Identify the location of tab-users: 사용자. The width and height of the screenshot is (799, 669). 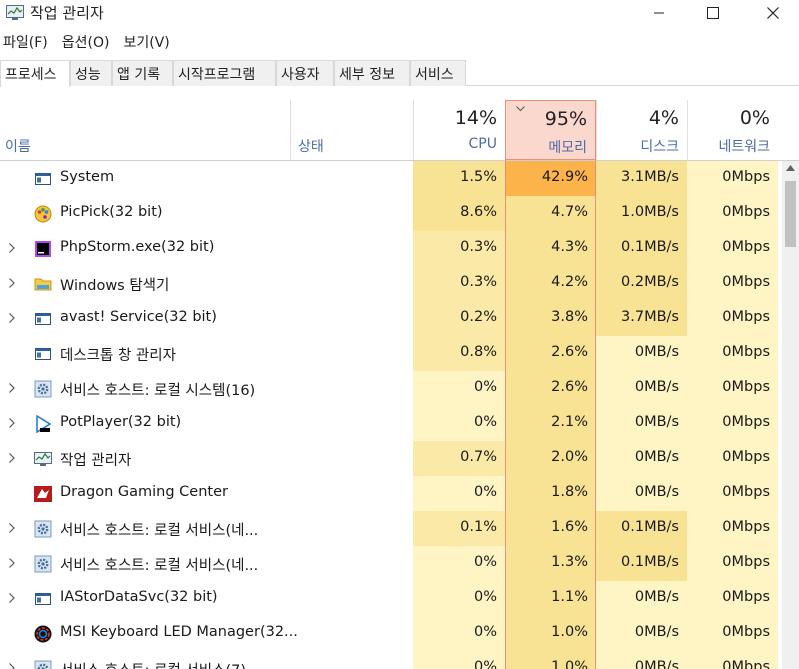
(305, 73).